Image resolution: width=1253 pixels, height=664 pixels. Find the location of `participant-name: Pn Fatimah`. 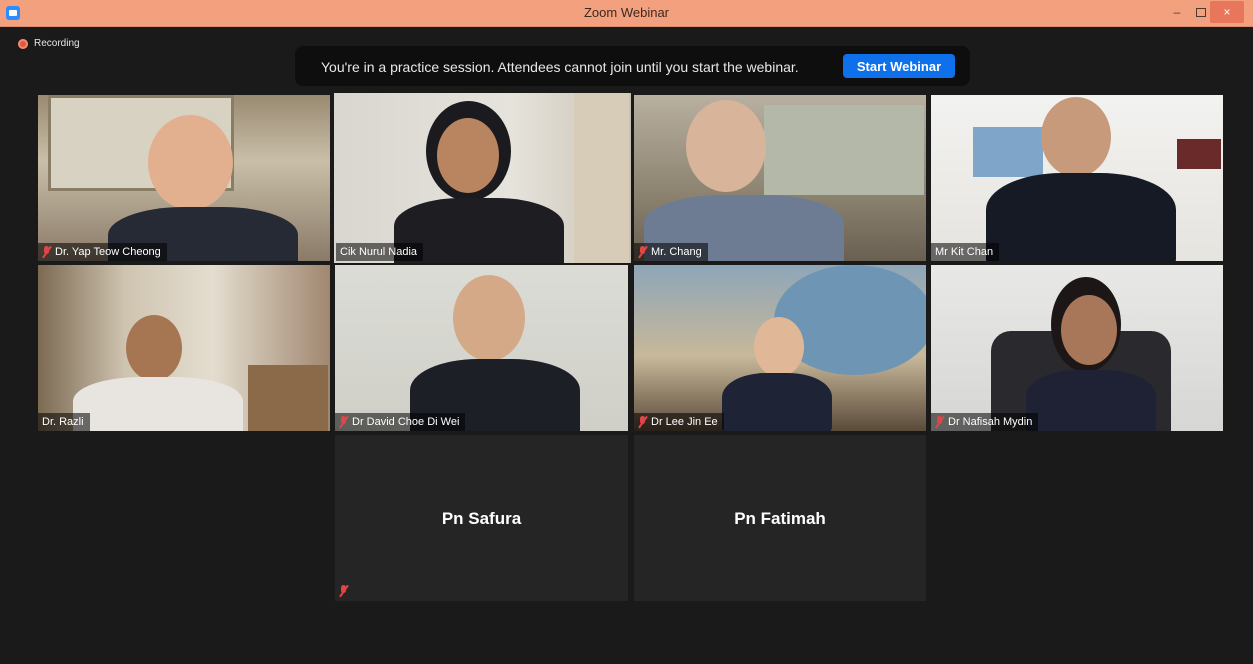

participant-name: Pn Fatimah is located at coordinates (780, 518).